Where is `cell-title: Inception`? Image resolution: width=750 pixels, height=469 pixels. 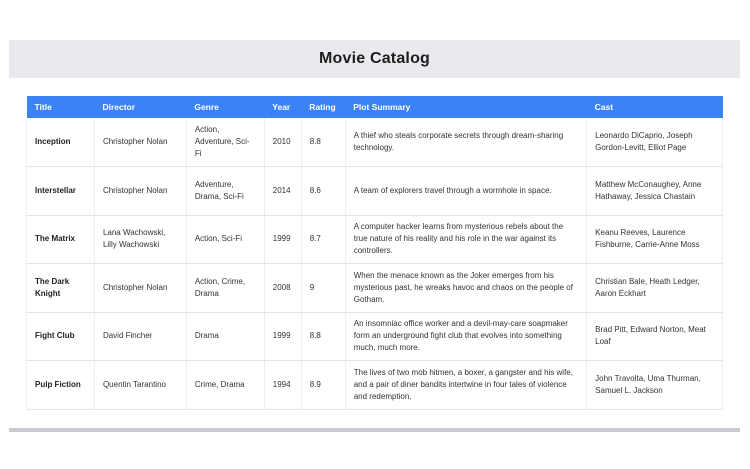 cell-title: Inception is located at coordinates (60, 142).